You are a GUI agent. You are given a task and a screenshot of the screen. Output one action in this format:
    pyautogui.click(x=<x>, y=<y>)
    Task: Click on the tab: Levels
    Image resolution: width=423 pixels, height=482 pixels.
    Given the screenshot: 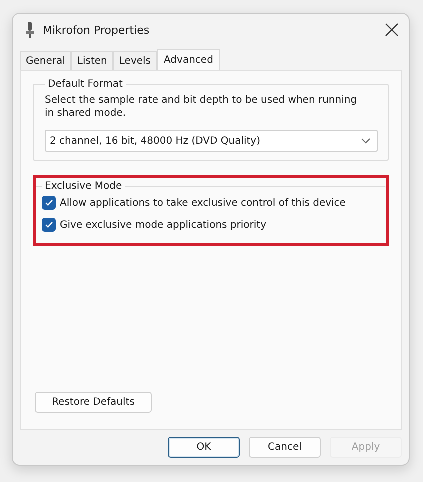 What is the action you would take?
    pyautogui.click(x=135, y=60)
    